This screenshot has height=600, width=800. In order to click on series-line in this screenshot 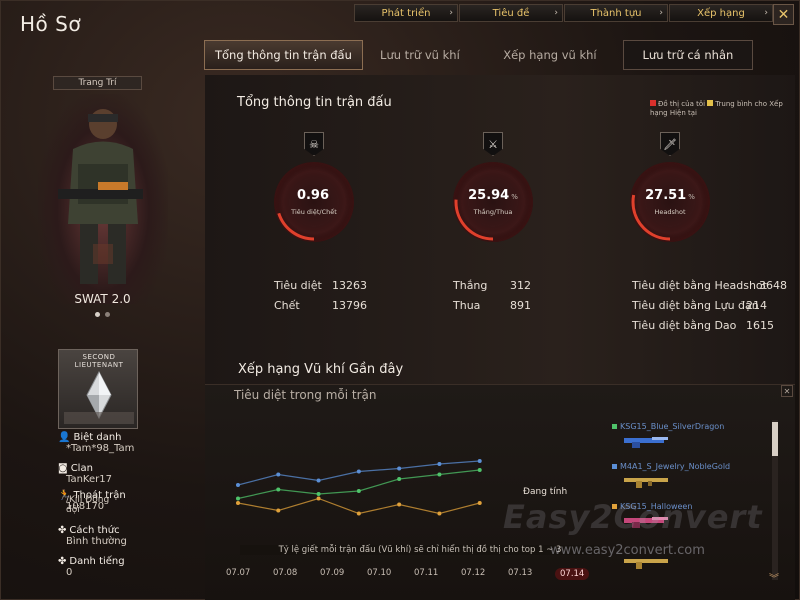, I will do `click(358, 484)`.